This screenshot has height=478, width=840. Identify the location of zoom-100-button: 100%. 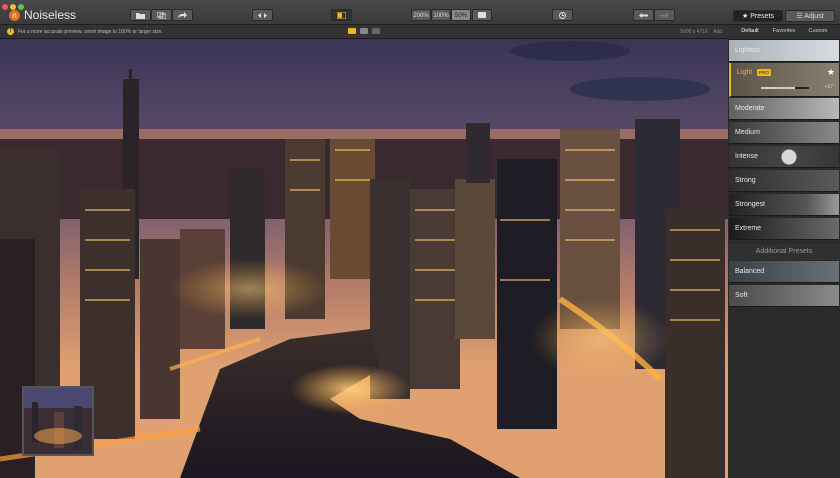
(441, 15).